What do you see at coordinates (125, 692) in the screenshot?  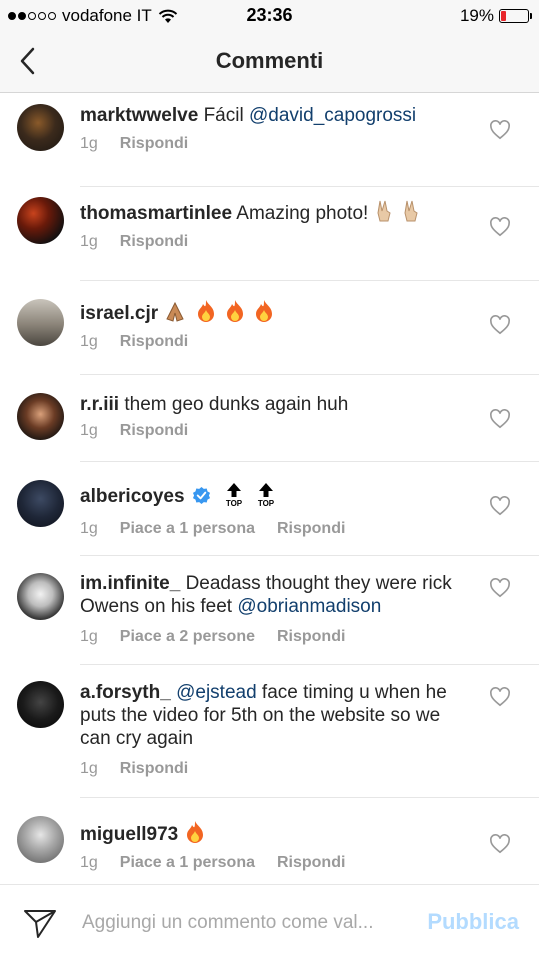 I see `comment-username: a.forsyth_` at bounding box center [125, 692].